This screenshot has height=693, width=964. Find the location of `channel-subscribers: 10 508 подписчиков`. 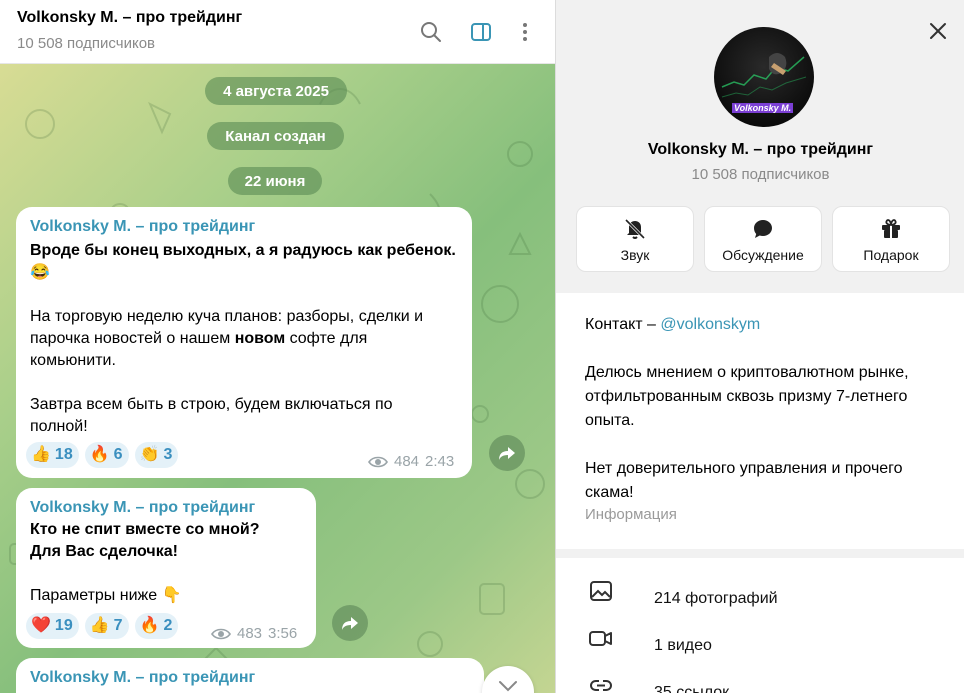

channel-subscribers: 10 508 подписчиков is located at coordinates (760, 174).